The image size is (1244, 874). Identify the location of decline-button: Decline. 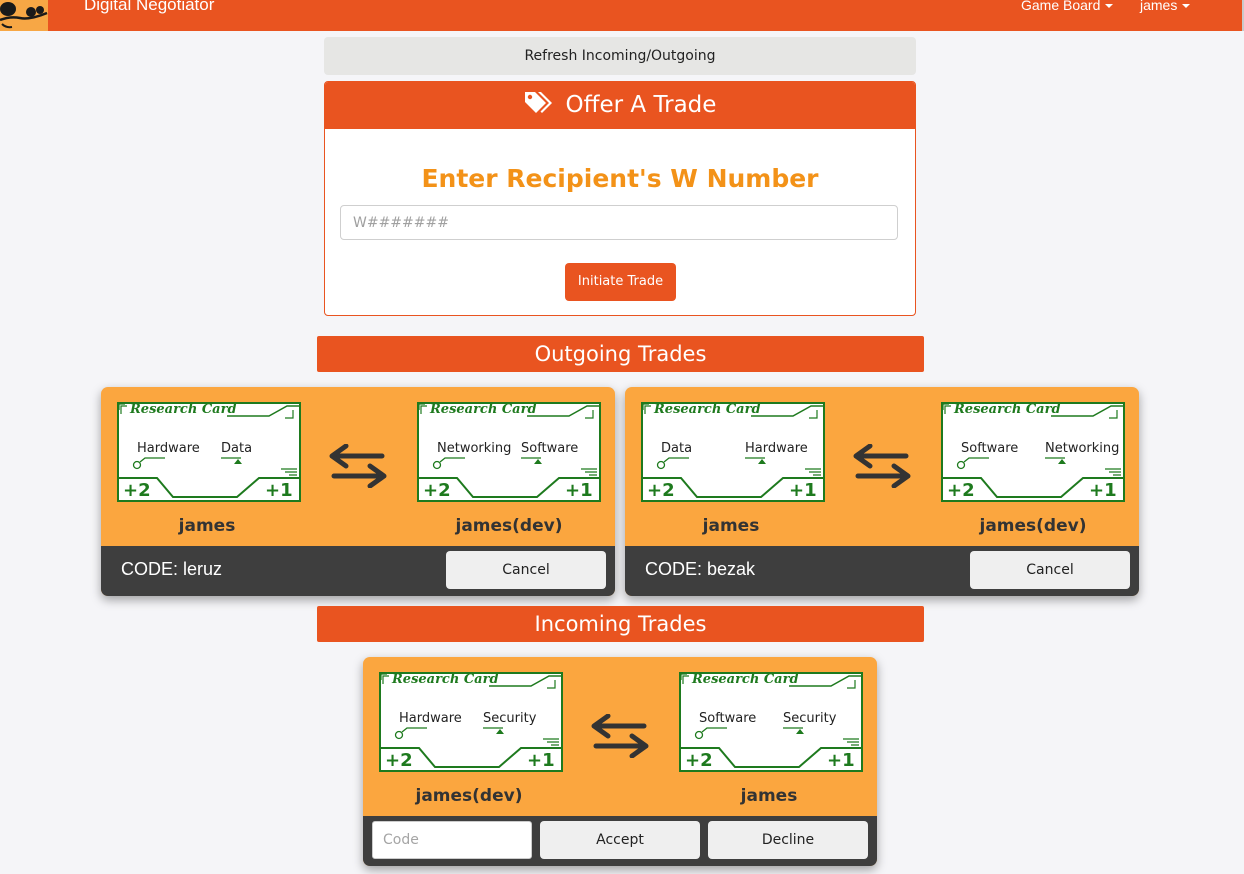
(788, 840).